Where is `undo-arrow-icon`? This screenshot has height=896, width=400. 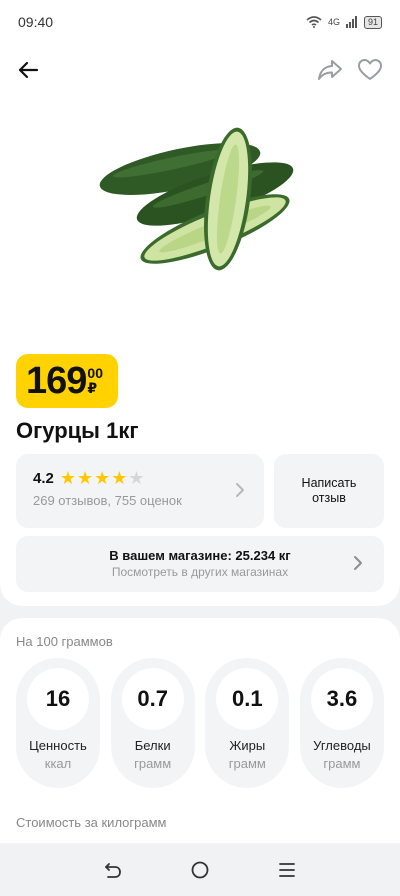 undo-arrow-icon is located at coordinates (113, 870).